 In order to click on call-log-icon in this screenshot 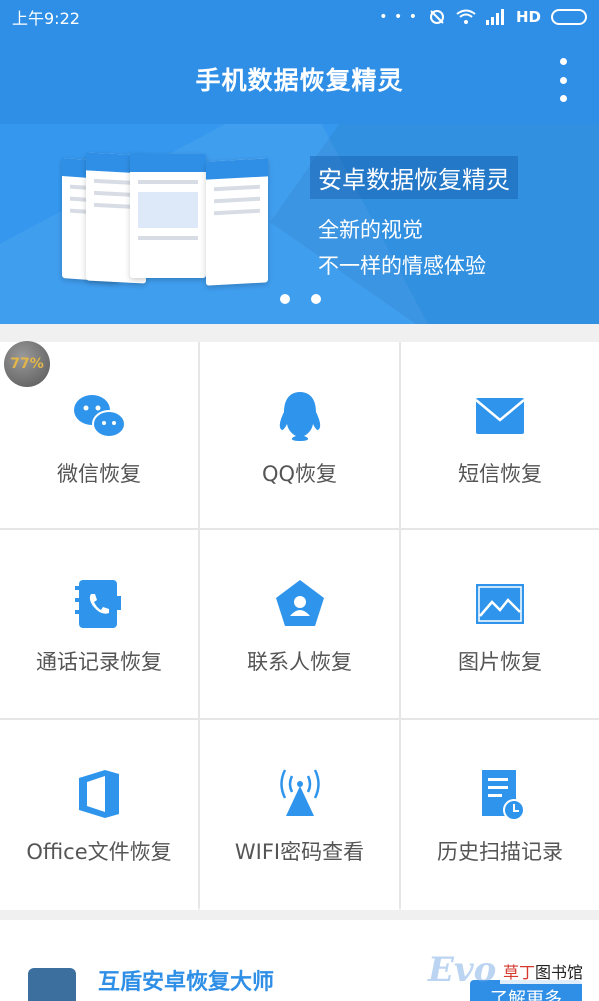, I will do `click(99, 604)`.